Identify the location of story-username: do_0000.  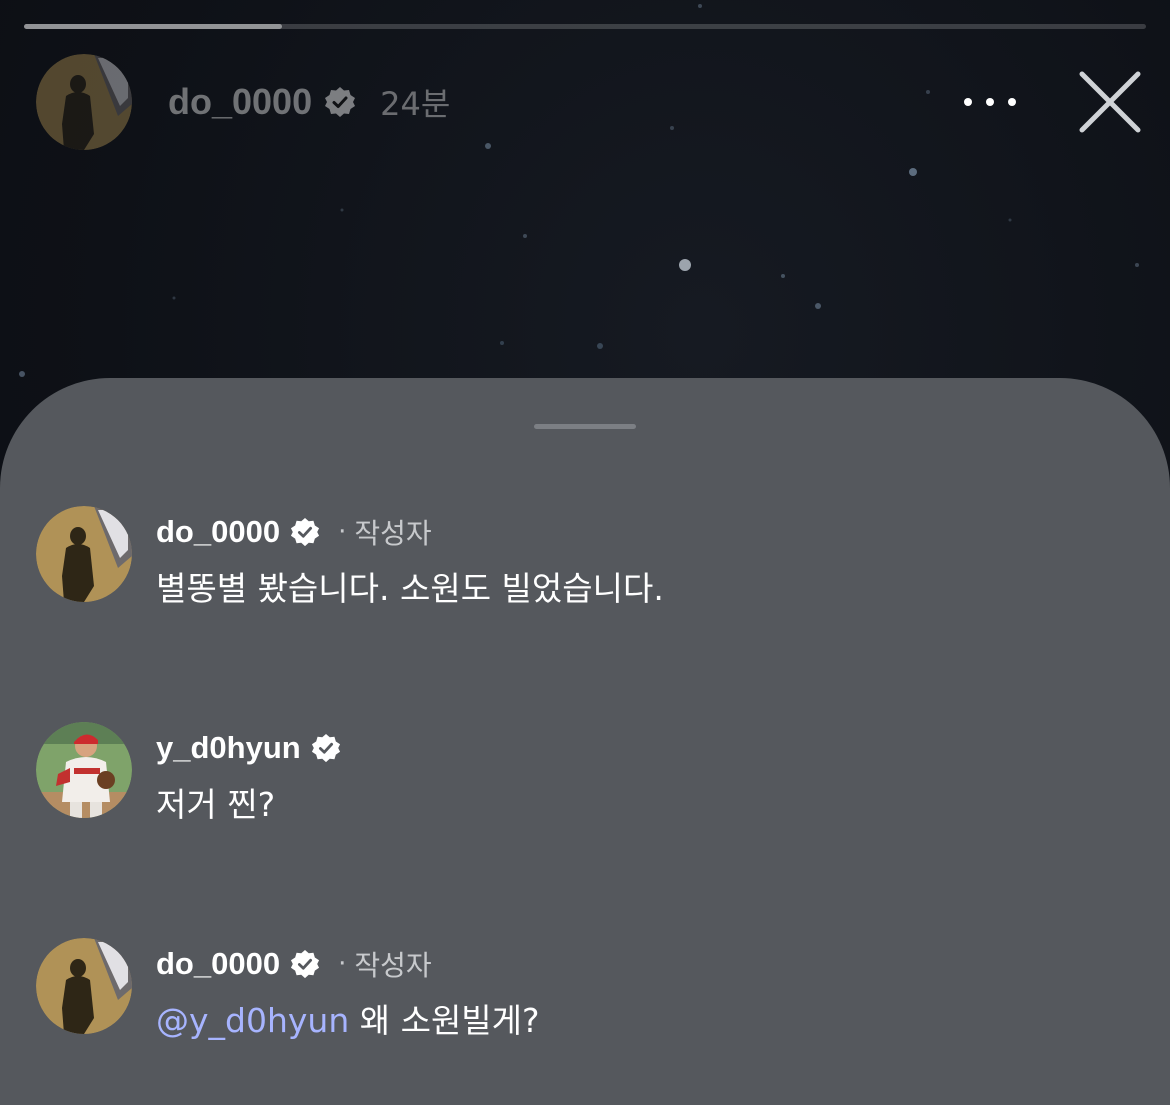
(240, 102).